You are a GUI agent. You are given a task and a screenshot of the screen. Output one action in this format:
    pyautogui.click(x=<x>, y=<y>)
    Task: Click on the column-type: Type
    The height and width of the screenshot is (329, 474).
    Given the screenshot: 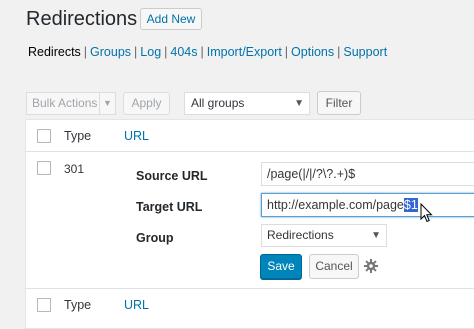 What is the action you would take?
    pyautogui.click(x=78, y=136)
    